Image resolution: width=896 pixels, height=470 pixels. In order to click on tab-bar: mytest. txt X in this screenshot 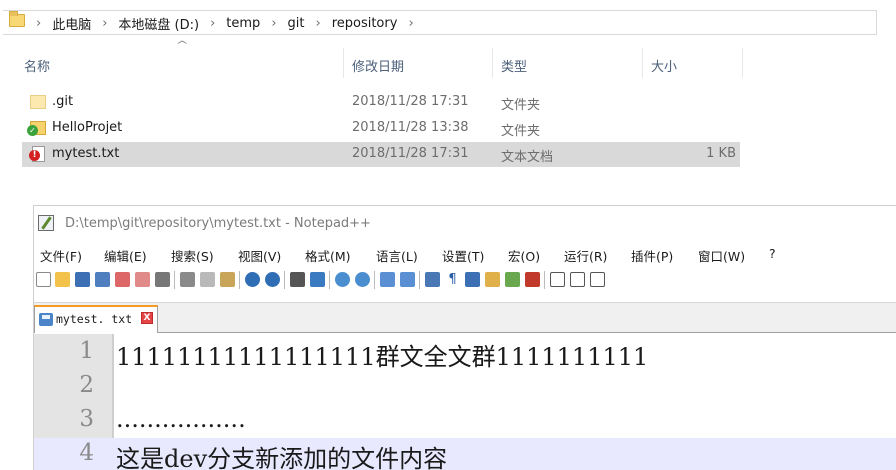, I will do `click(465, 317)`.